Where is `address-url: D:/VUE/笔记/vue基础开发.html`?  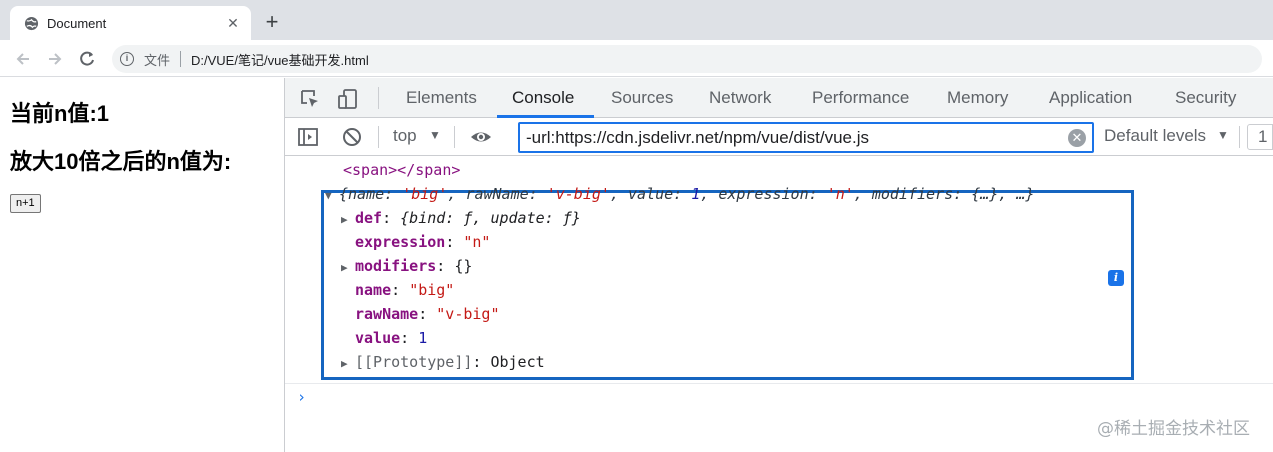
address-url: D:/VUE/笔记/vue基础开发.html is located at coordinates (280, 59).